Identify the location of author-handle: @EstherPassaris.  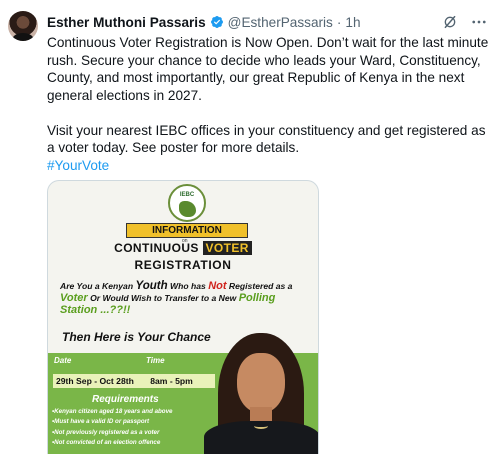
(280, 22).